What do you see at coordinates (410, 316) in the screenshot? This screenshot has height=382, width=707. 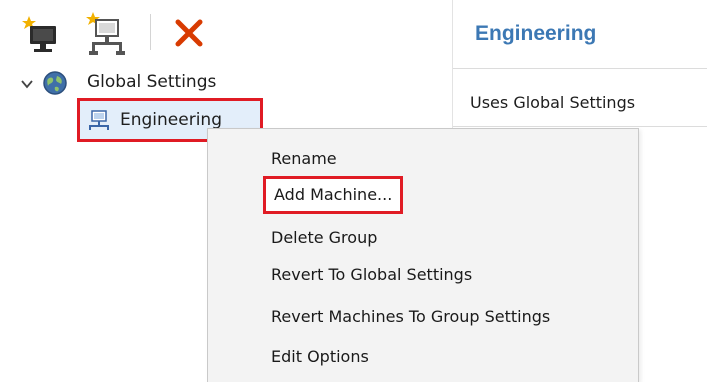 I see `menu-item-revert-machines: Revert Machines To Group Settings` at bounding box center [410, 316].